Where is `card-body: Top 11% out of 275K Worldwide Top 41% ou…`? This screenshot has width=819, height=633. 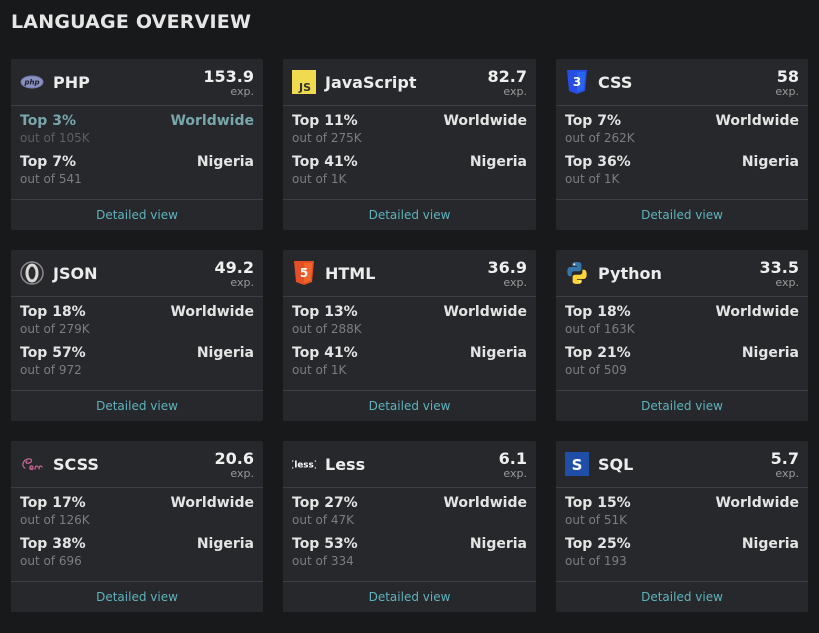 card-body: Top 11% out of 275K Worldwide Top 41% ou… is located at coordinates (409, 153).